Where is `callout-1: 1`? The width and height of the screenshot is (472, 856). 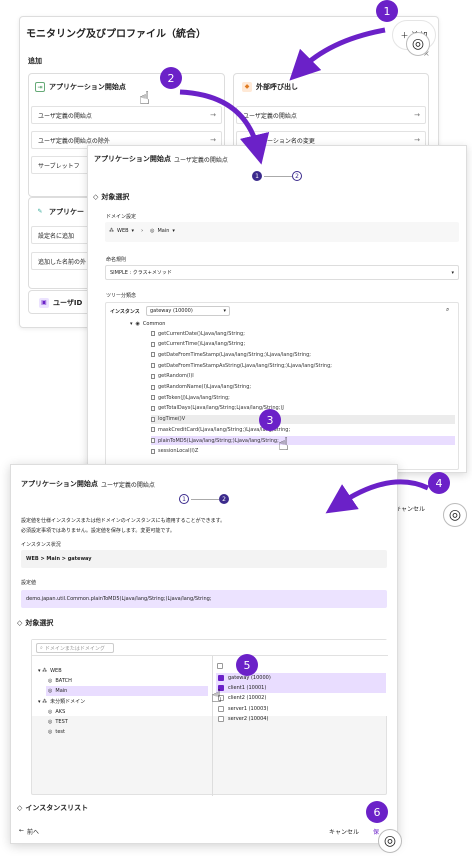
callout-1: 1 is located at coordinates (387, 11).